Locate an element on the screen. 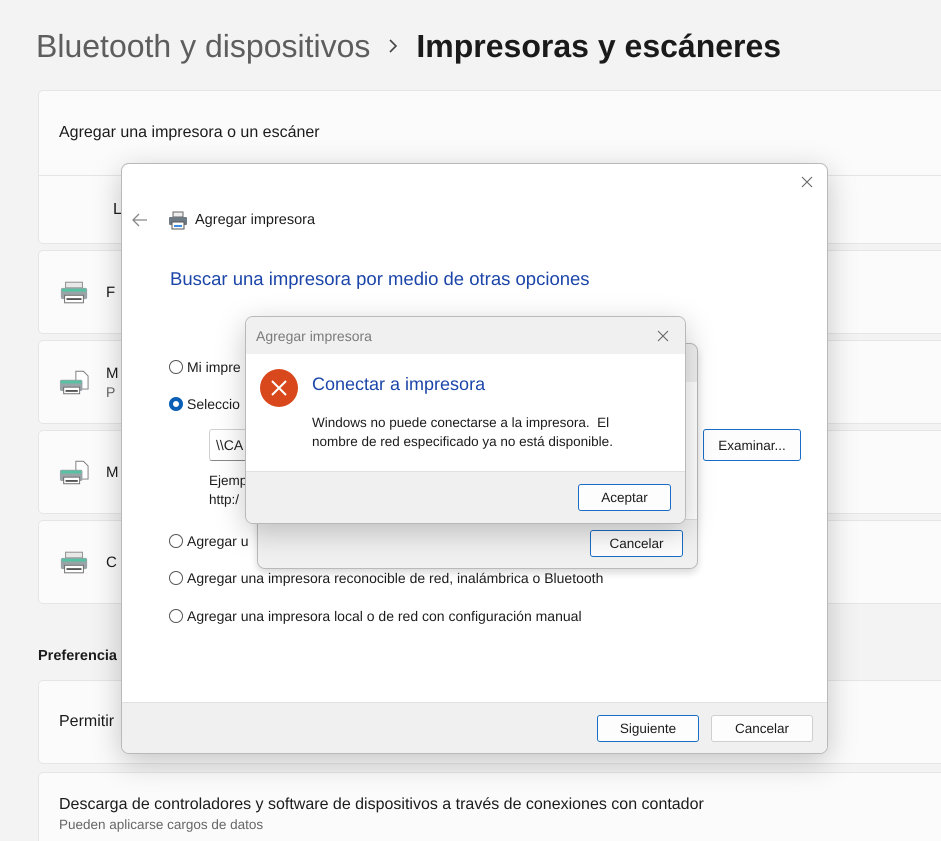 Image resolution: width=941 pixels, height=841 pixels. error-message: Windows no puede conectarse a la impresora. El nombre de red especificado ya no está disponible. is located at coordinates (463, 432).